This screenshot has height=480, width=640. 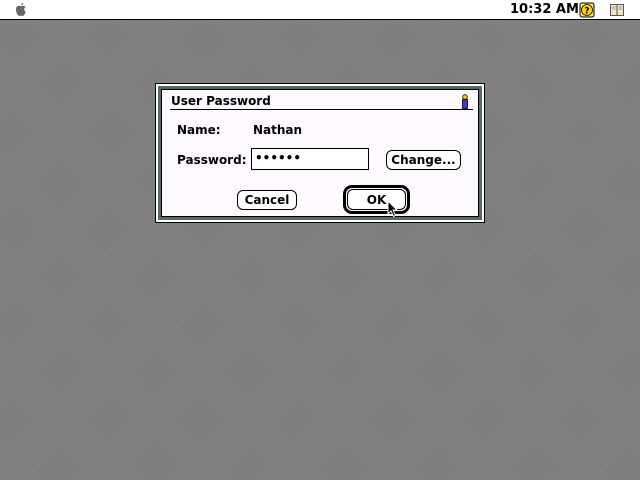 I want to click on help-icon: ?, so click(x=587, y=10).